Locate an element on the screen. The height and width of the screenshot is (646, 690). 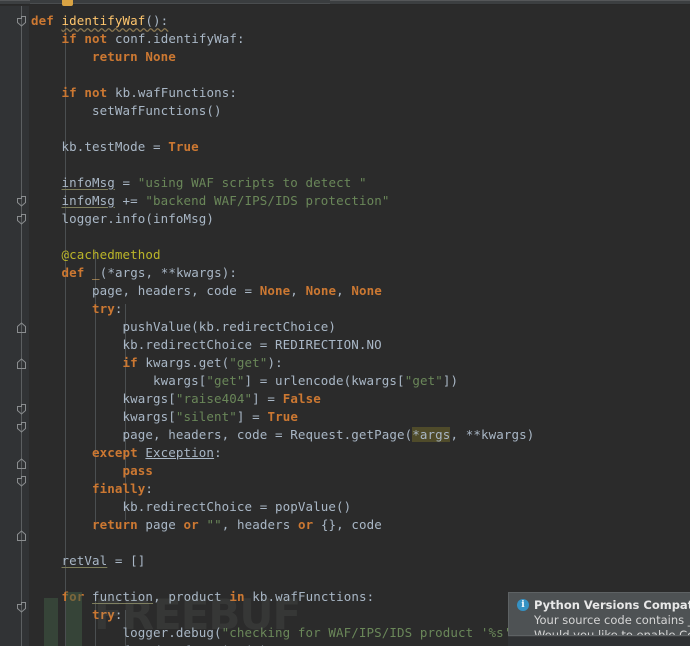
folded-region-strip is located at coordinates (180, 2).